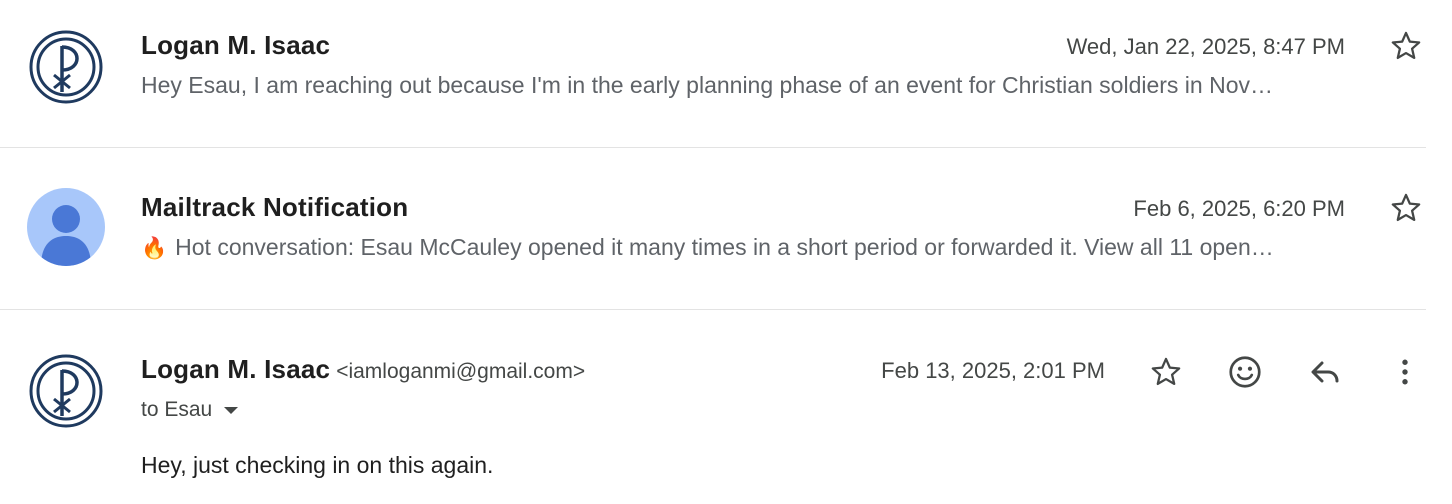 Image resolution: width=1452 pixels, height=504 pixels. I want to click on recipients-label: to Esau, so click(177, 409).